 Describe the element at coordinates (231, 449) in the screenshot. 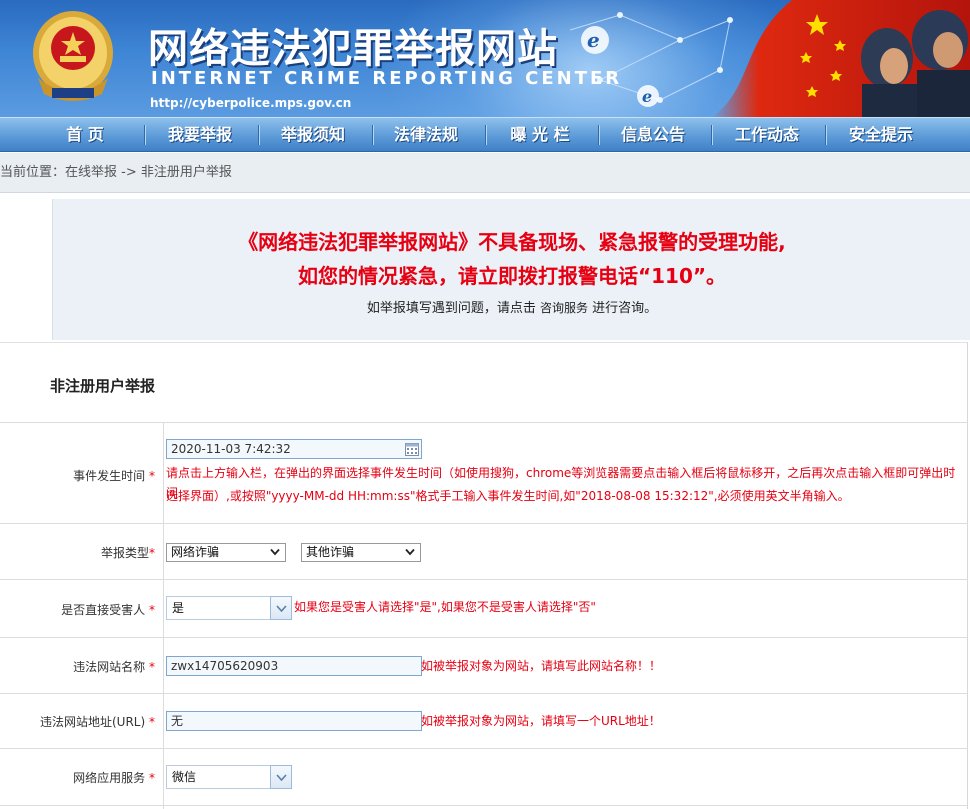

I see `event-time-value: 2020-11-03 7:42:32` at that location.